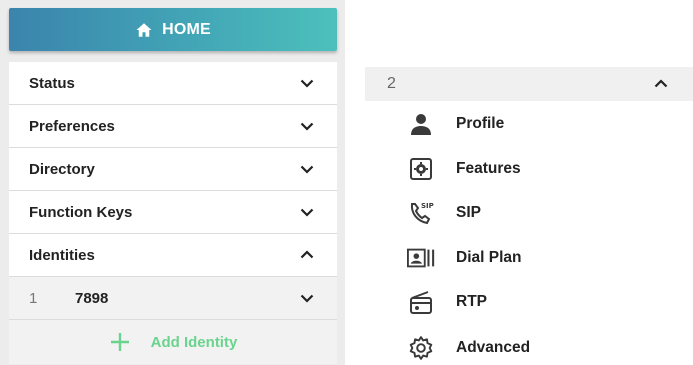 The image size is (693, 365). I want to click on sip-phone-icon: SIP, so click(421, 213).